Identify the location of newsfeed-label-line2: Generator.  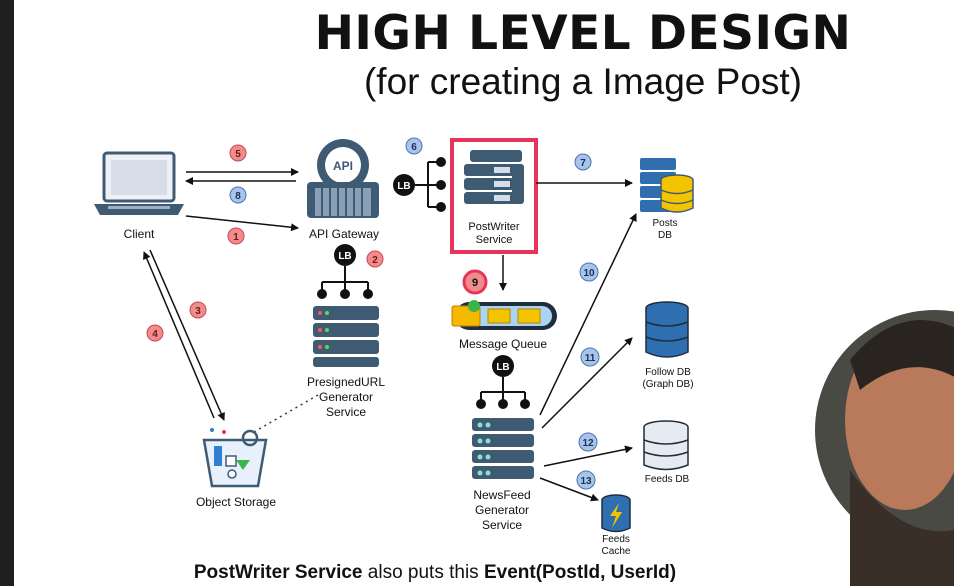
(502, 510).